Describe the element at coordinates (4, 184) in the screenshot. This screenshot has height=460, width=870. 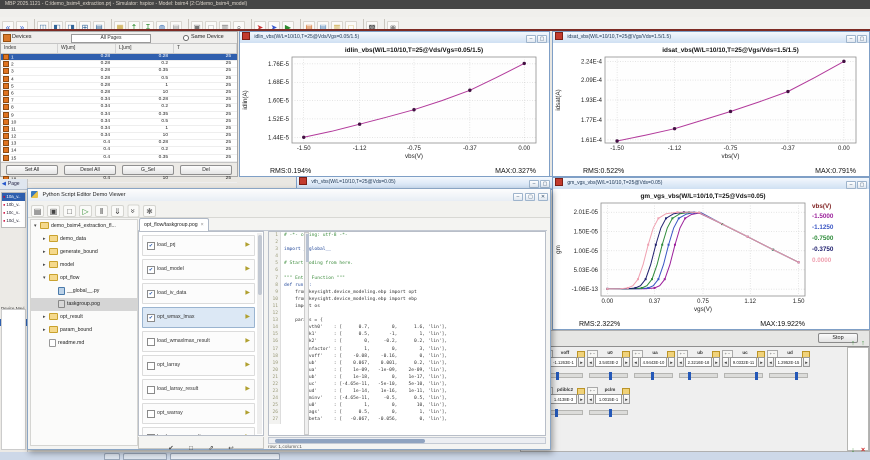
I see `collapse-left-icon: ◀` at that location.